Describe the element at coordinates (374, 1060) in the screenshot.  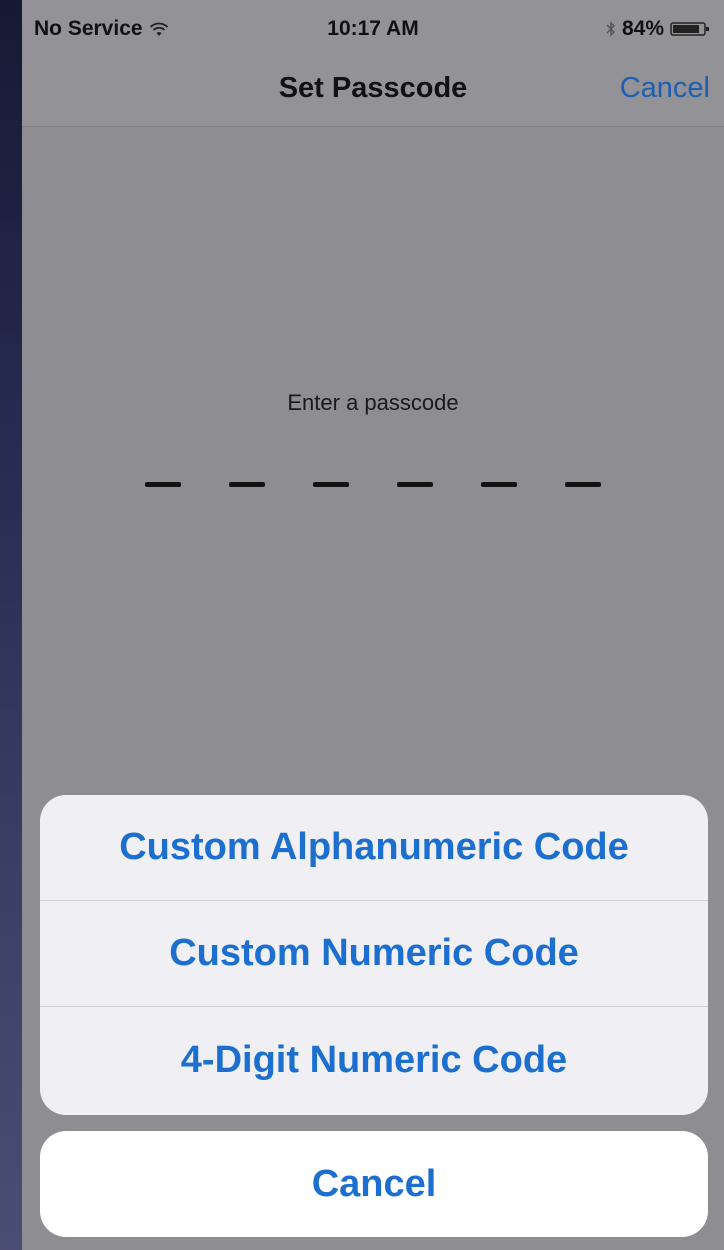
I see `four-digit-numeric-code-option: 4-Digit Numeric Code` at that location.